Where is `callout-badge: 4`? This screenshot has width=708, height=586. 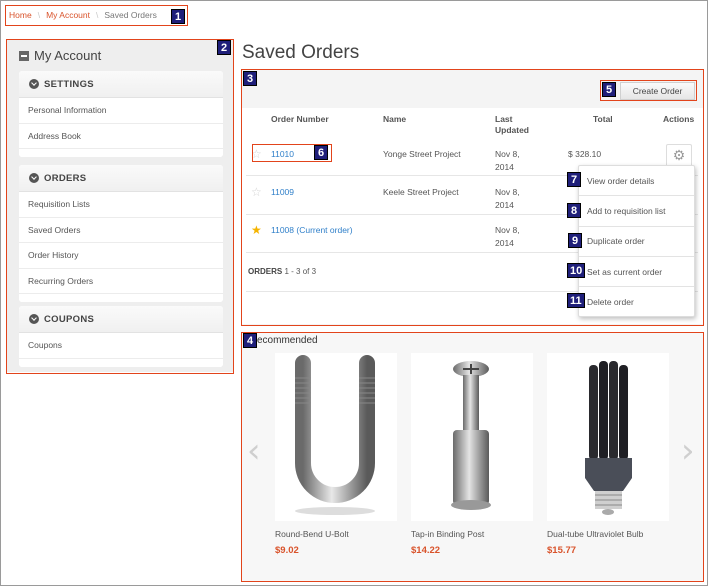
callout-badge: 4 is located at coordinates (250, 340).